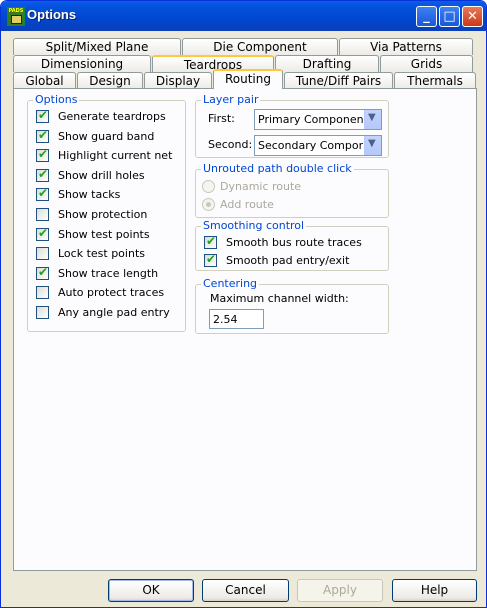  What do you see at coordinates (230, 144) in the screenshot?
I see `second-layer-label: Second:` at bounding box center [230, 144].